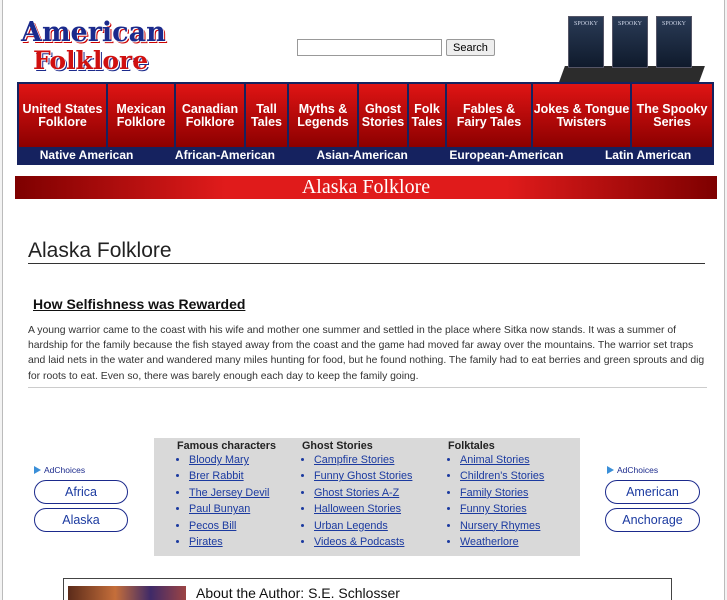 The width and height of the screenshot is (727, 600). I want to click on search-form: Search, so click(396, 47).